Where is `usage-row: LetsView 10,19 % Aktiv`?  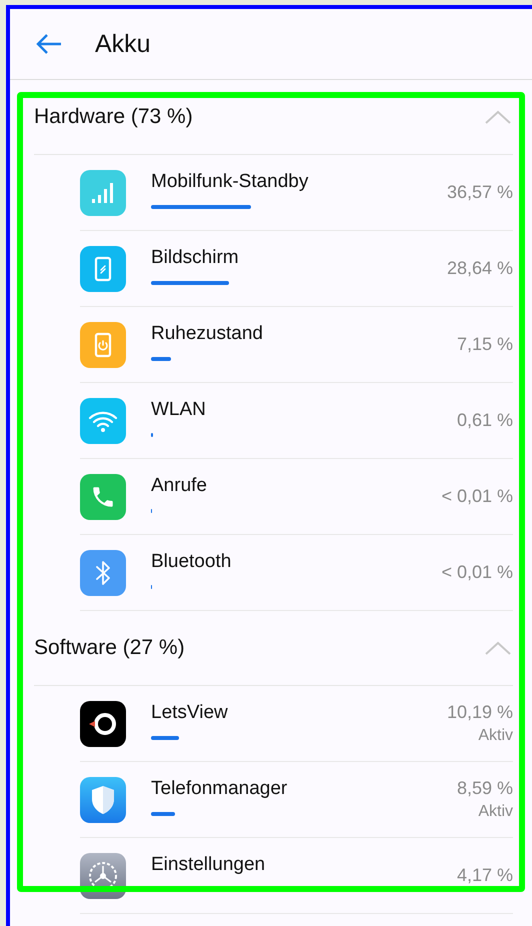
usage-row: LetsView 10,19 % Aktiv is located at coordinates (296, 724).